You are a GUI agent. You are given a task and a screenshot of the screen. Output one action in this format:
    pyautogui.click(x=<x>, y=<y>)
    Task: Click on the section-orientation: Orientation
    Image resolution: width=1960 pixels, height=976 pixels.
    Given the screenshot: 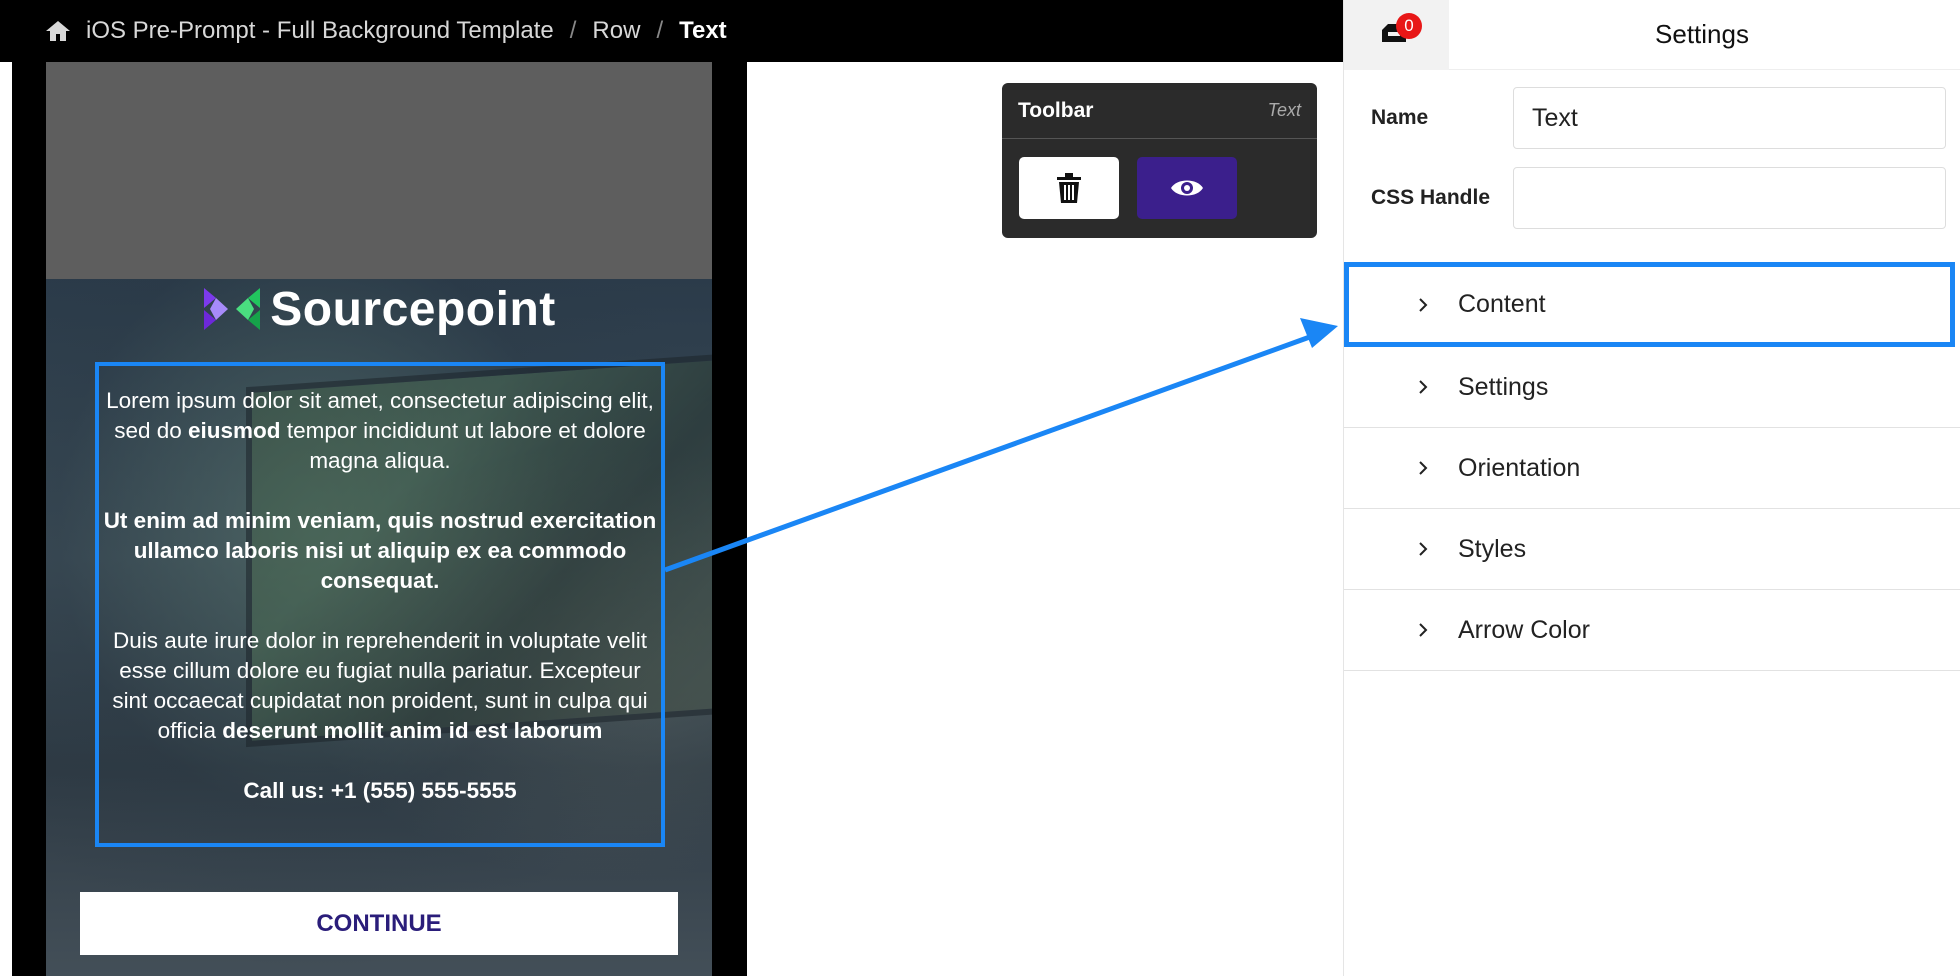 What is the action you would take?
    pyautogui.click(x=1652, y=468)
    